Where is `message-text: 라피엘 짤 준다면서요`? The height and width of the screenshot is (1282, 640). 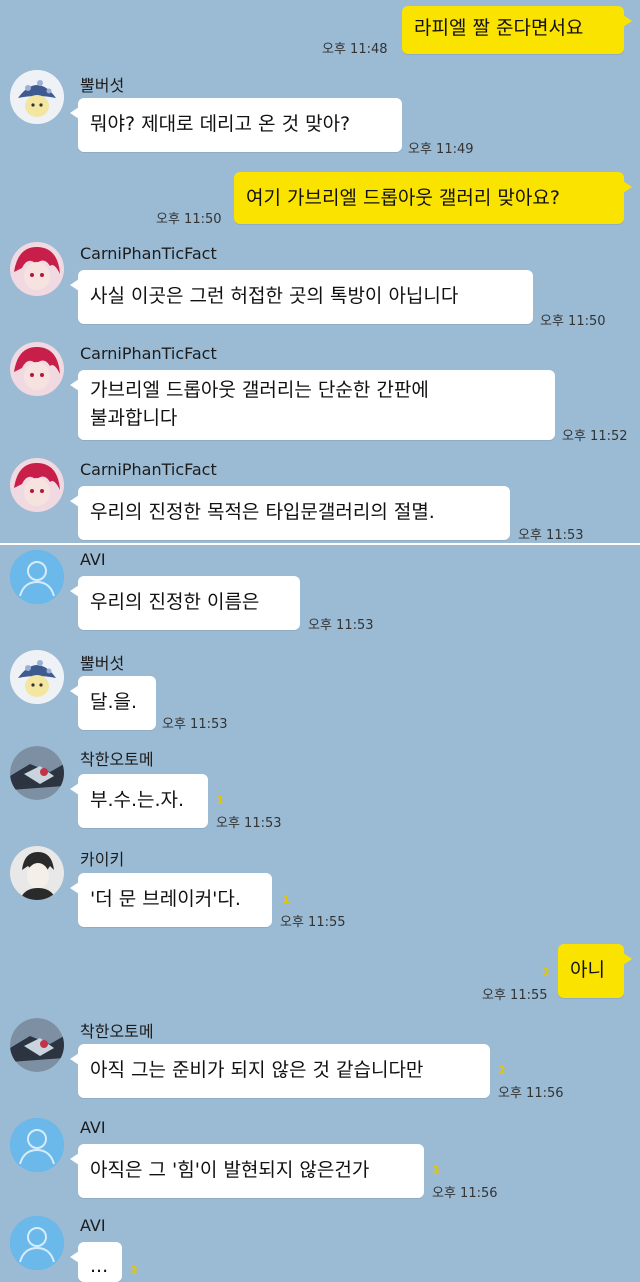
message-text: 라피엘 짤 준다면서요 is located at coordinates (499, 28).